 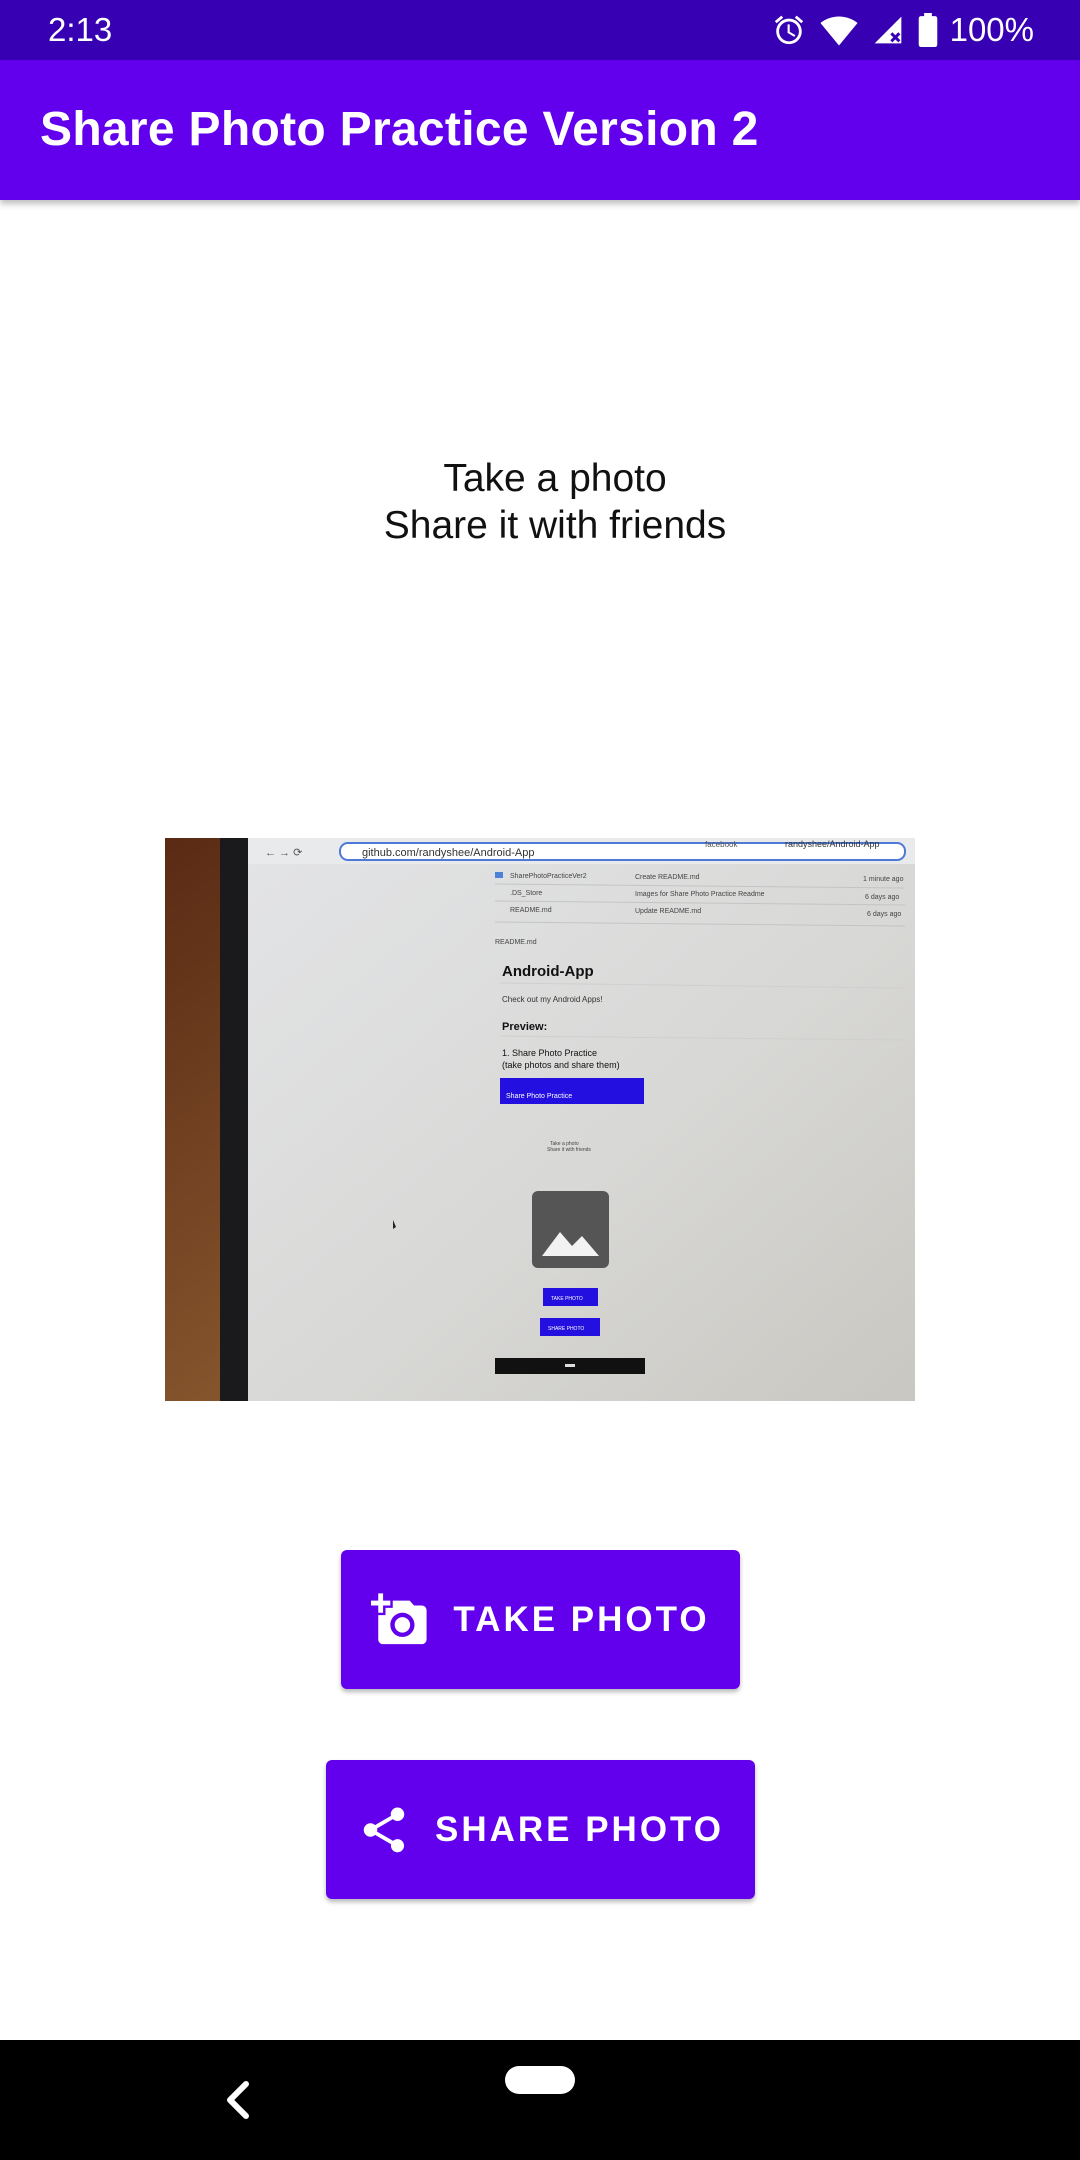 What do you see at coordinates (552, 999) in the screenshot?
I see `photo-subtitle: Check out my Android Apps!` at bounding box center [552, 999].